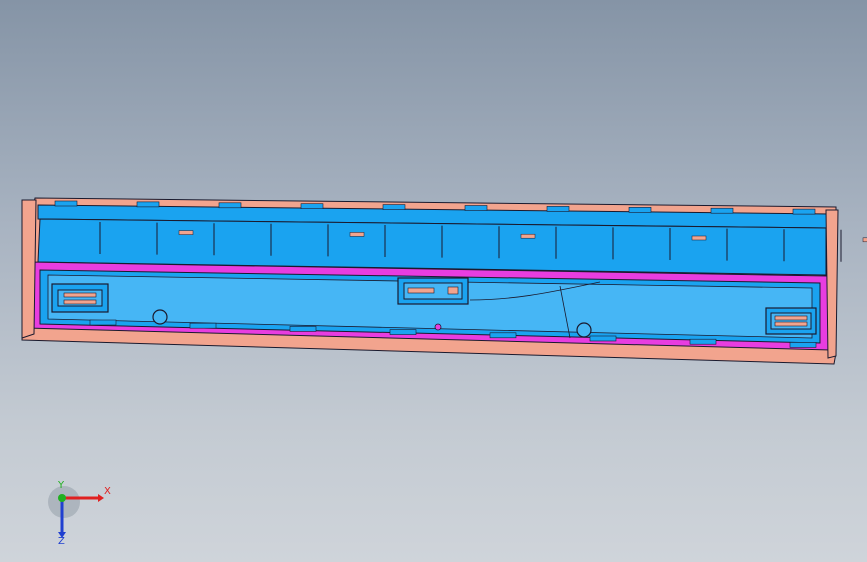 The image size is (867, 562). Describe the element at coordinates (832, 284) in the screenshot. I see `right-side-wall` at that location.